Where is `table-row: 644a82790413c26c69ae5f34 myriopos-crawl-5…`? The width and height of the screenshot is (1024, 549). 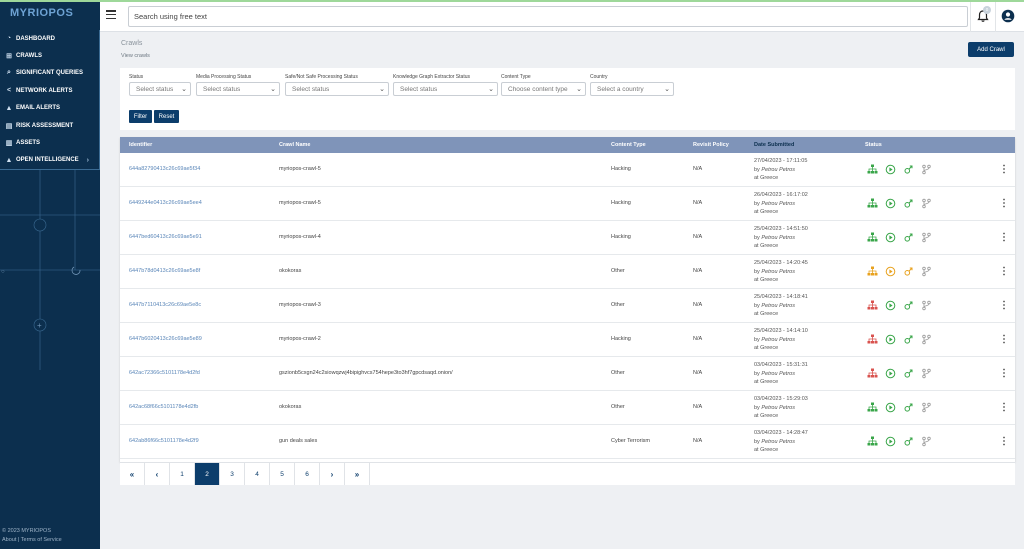 table-row: 644a82790413c26c69ae5f34 myriopos-crawl-5… is located at coordinates (567, 170).